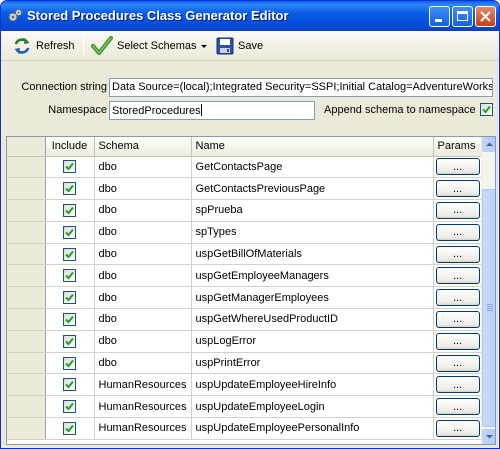 The height and width of the screenshot is (449, 500). What do you see at coordinates (312, 147) in the screenshot?
I see `column-header-name: Name` at bounding box center [312, 147].